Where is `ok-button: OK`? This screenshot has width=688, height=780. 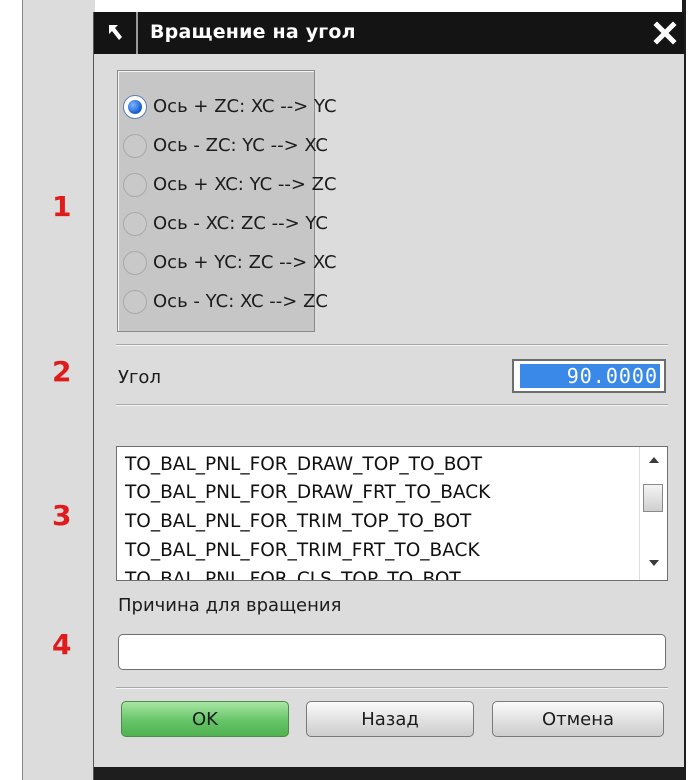
ok-button: OK is located at coordinates (205, 719).